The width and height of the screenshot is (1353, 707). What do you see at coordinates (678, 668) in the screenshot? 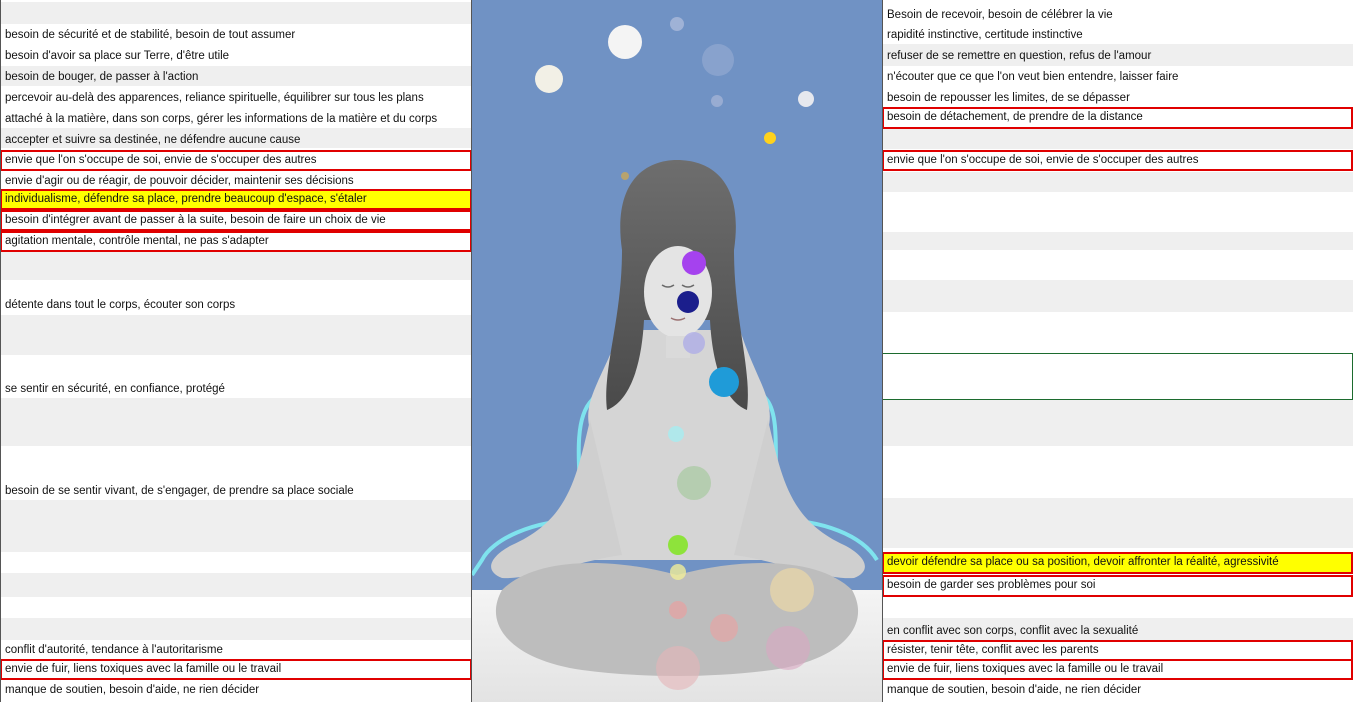
I see `root-chakra-orb` at bounding box center [678, 668].